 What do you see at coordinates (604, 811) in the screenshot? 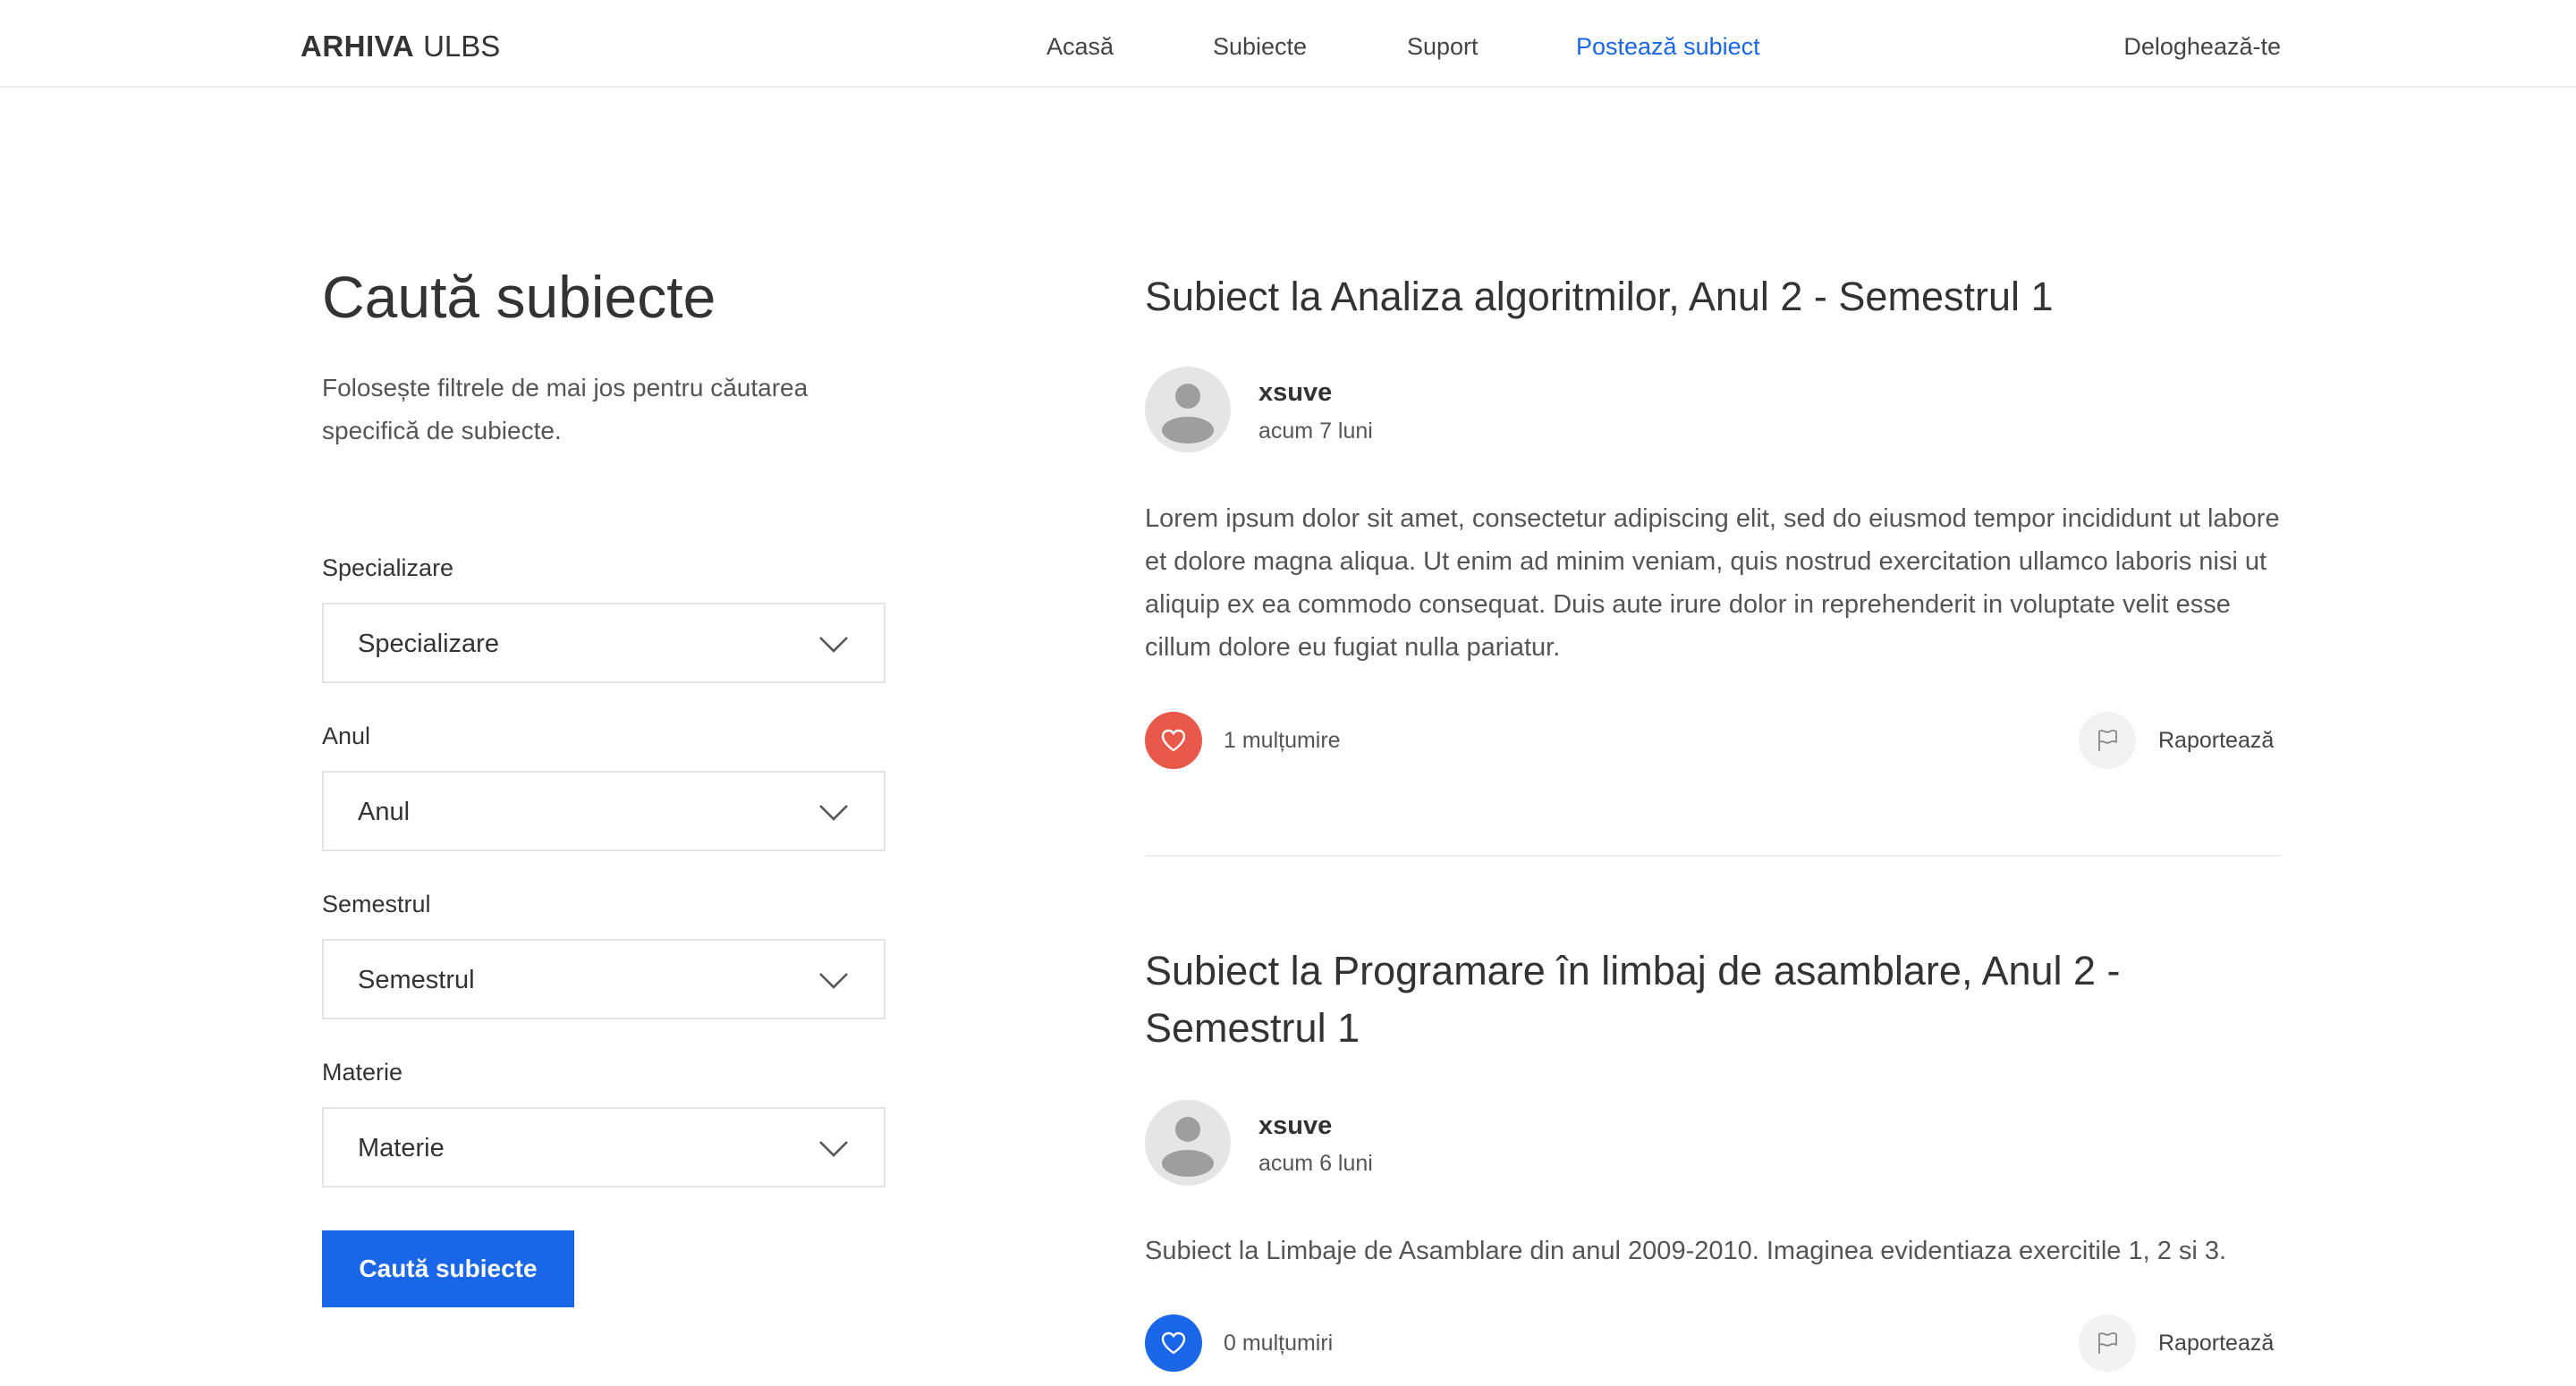
I see `anul-select: Anul` at bounding box center [604, 811].